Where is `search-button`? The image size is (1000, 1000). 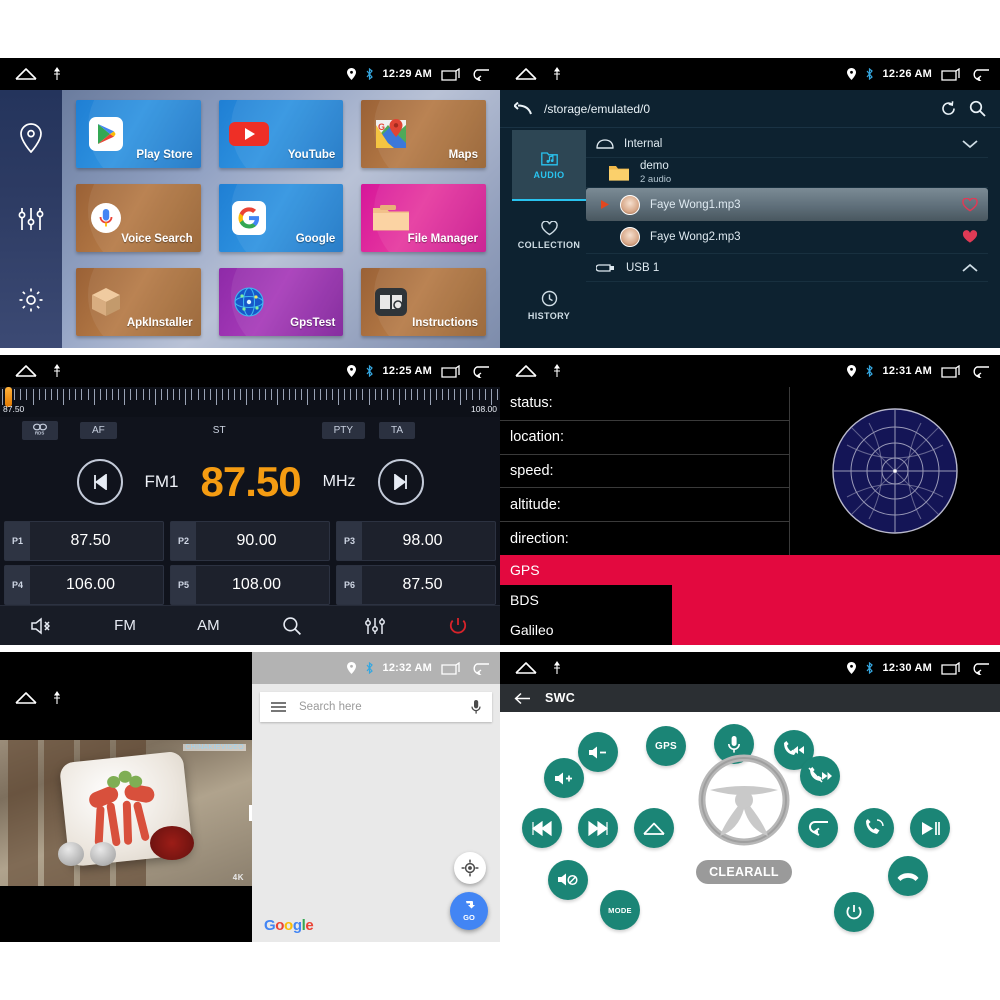 search-button is located at coordinates (291, 626).